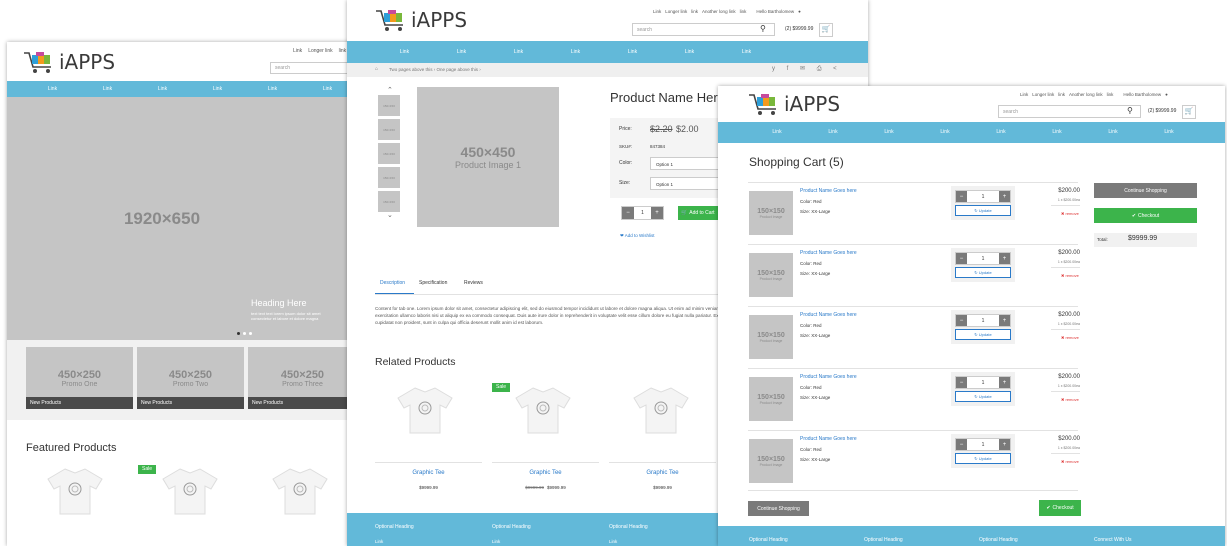 The height and width of the screenshot is (546, 1227). Describe the element at coordinates (807, 69) in the screenshot. I see `share-icons: y f ✉ ⎙ <` at that location.